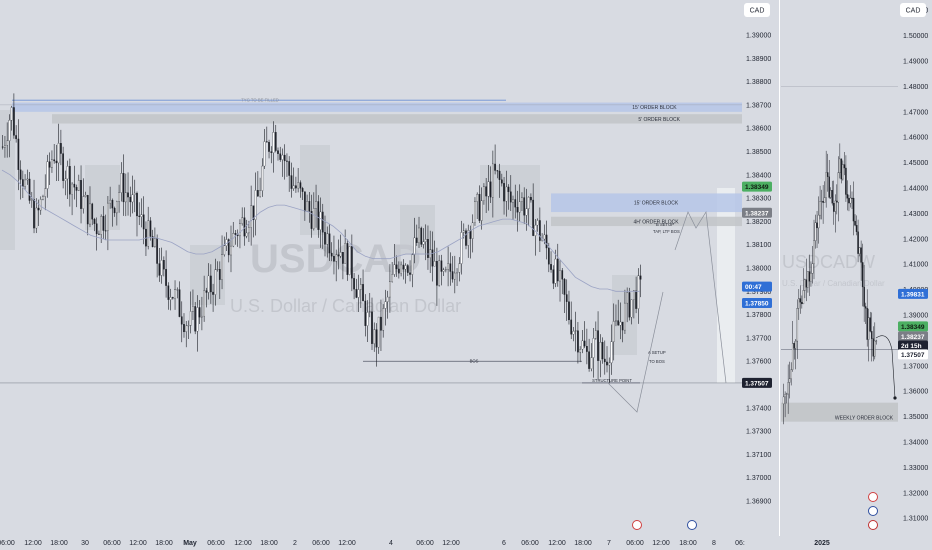 This screenshot has height=550, width=932. I want to click on price-tick-label-right: 1.32000, so click(915, 493).